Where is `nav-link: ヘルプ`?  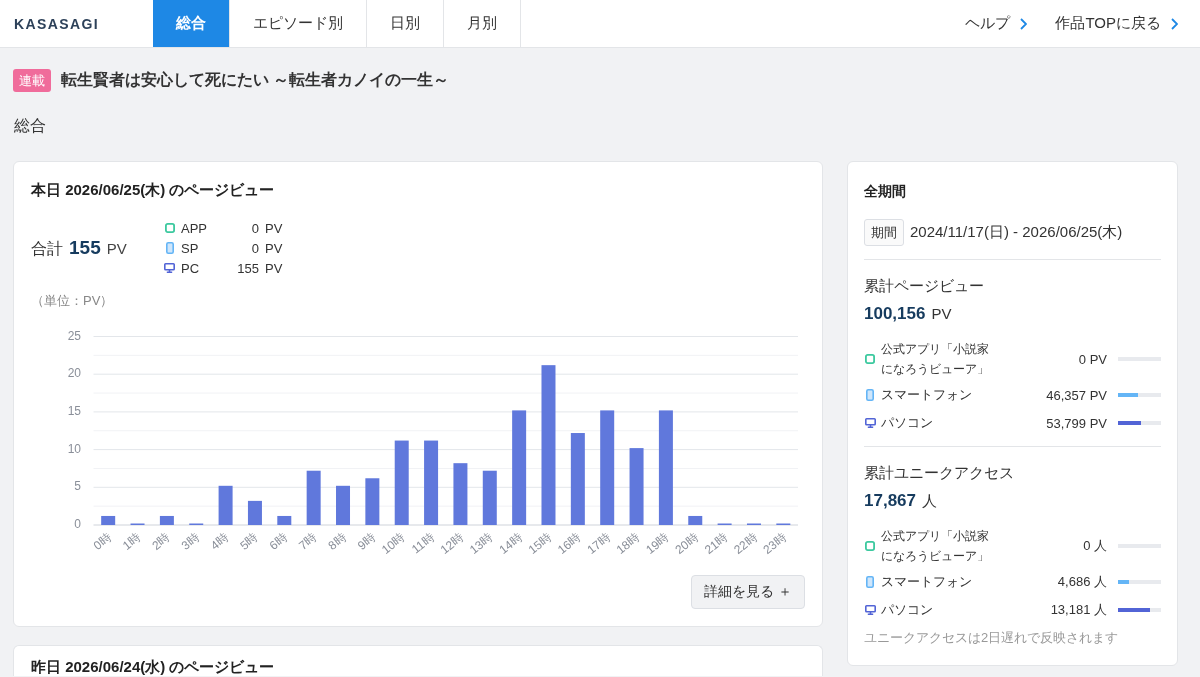
nav-link: ヘルプ is located at coordinates (996, 23).